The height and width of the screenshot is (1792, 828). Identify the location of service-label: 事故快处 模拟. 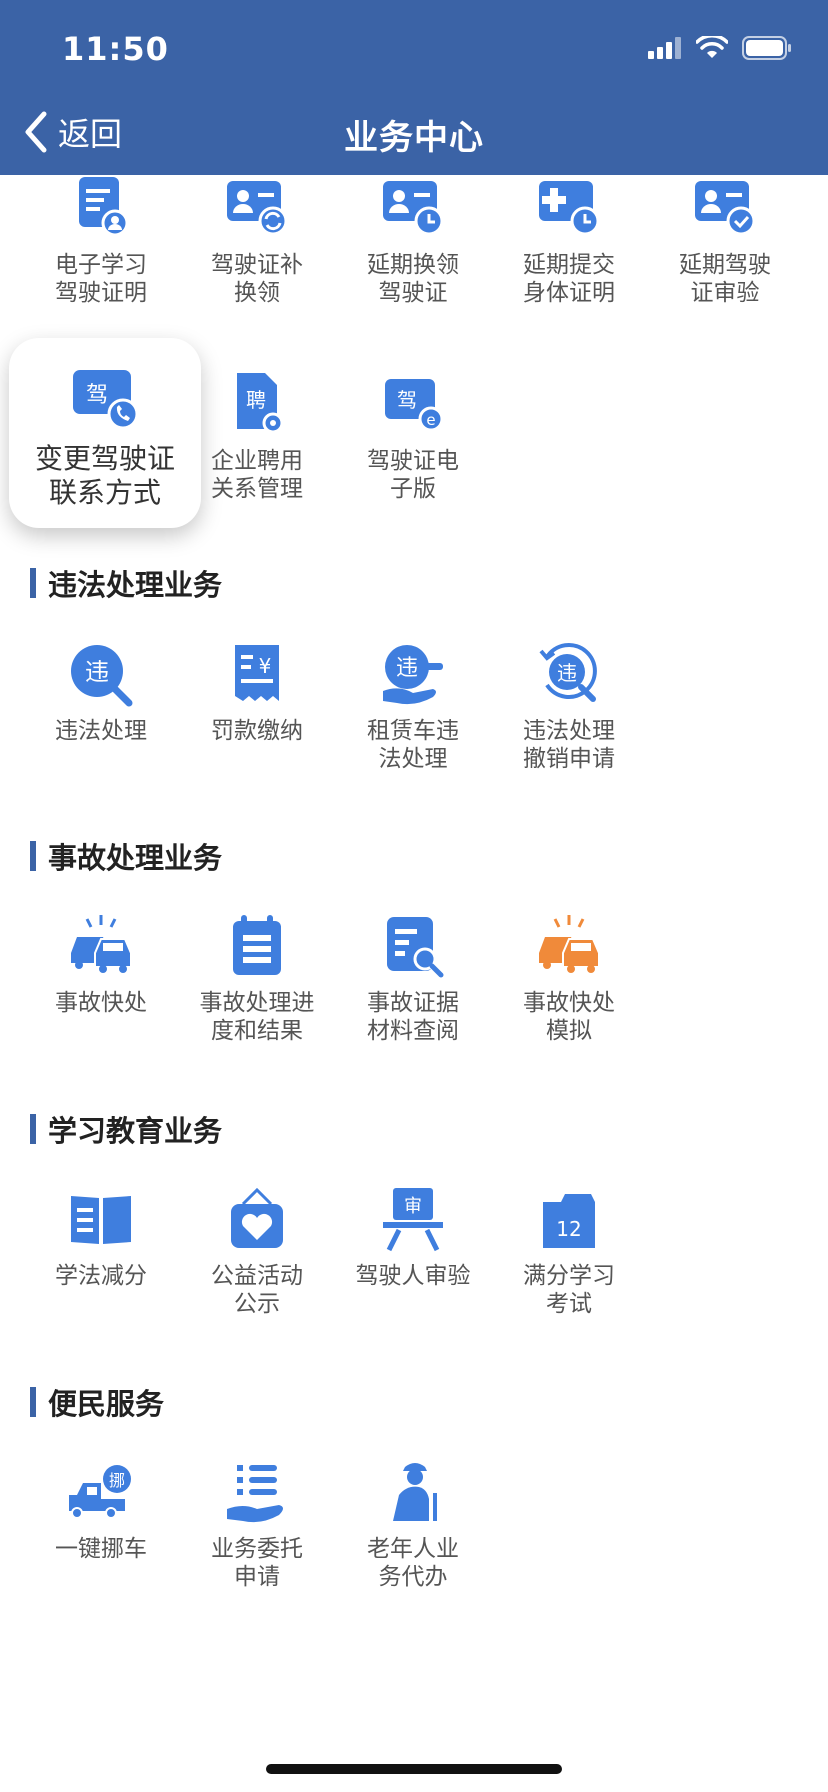
(569, 1017).